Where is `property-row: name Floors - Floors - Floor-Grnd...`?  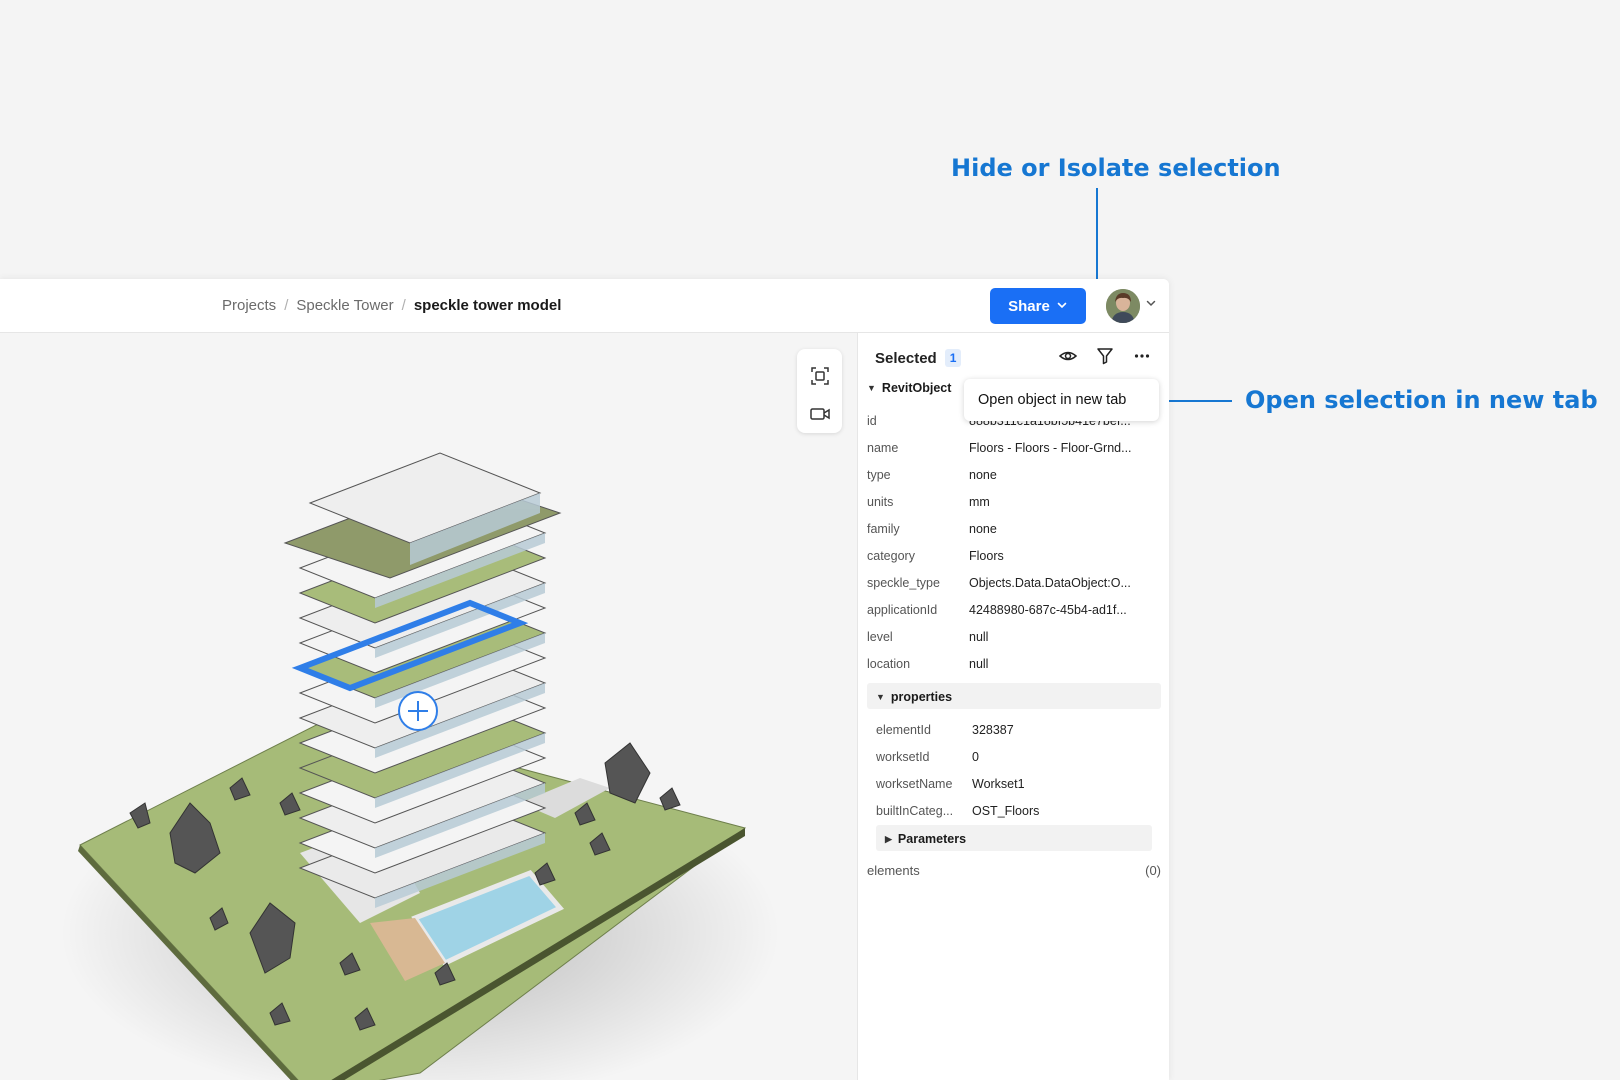 property-row: name Floors - Floors - Floor-Grnd... is located at coordinates (1012, 451).